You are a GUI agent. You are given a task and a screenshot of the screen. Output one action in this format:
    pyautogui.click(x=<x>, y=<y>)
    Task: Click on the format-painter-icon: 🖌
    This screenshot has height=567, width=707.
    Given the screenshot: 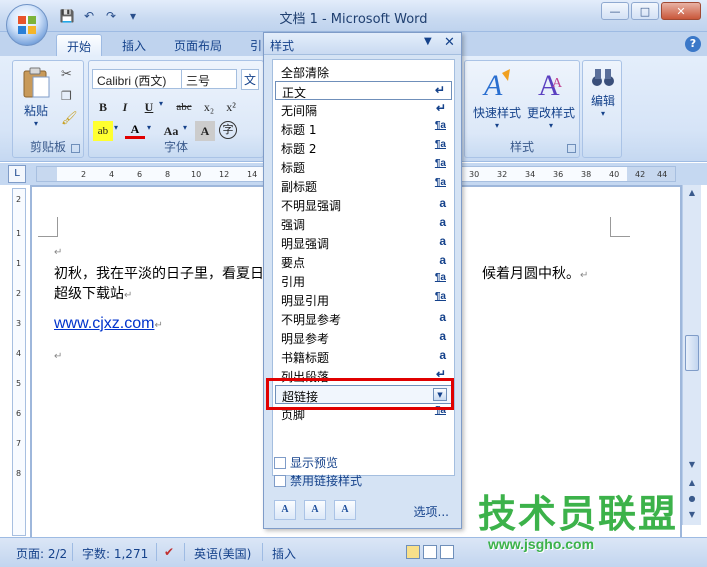 What is the action you would take?
    pyautogui.click(x=69, y=118)
    